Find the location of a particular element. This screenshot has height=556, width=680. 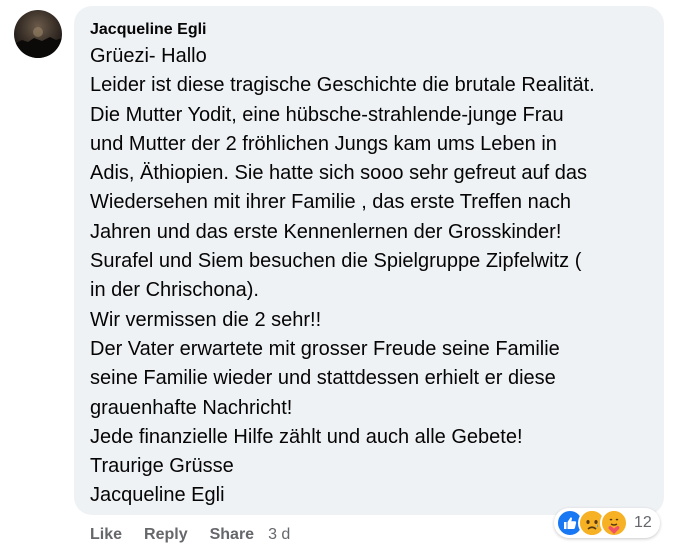

reactions-summary: 12 is located at coordinates (607, 523).